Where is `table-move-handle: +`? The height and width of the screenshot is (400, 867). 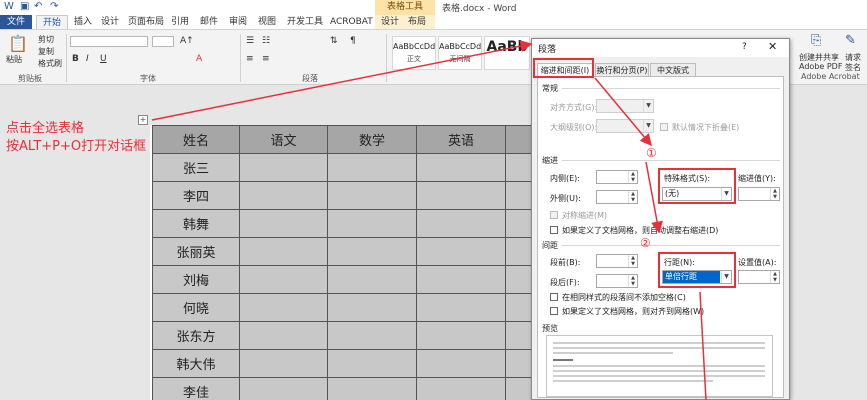 table-move-handle: + is located at coordinates (143, 120).